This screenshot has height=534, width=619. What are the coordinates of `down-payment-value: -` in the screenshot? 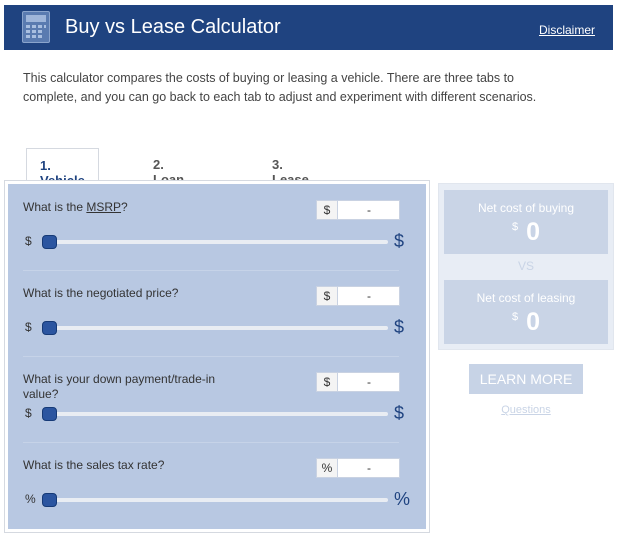 It's located at (369, 382).